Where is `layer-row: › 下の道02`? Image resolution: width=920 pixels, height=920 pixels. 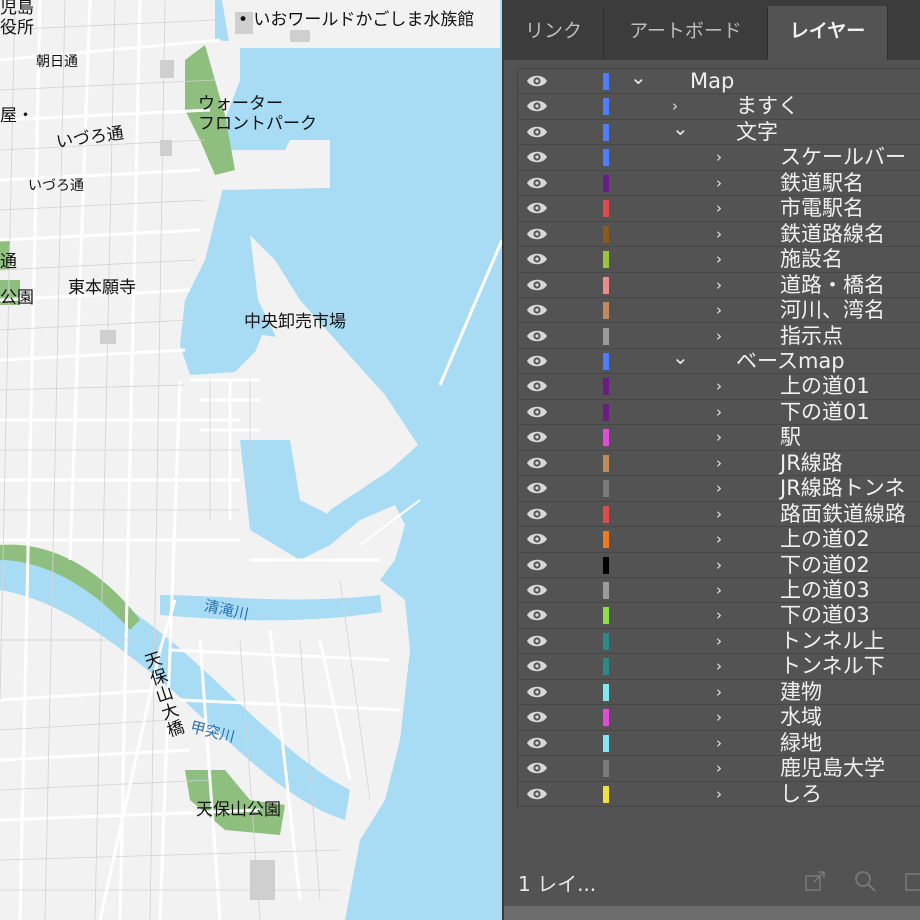
layer-row: › 下の道02 is located at coordinates (719, 565).